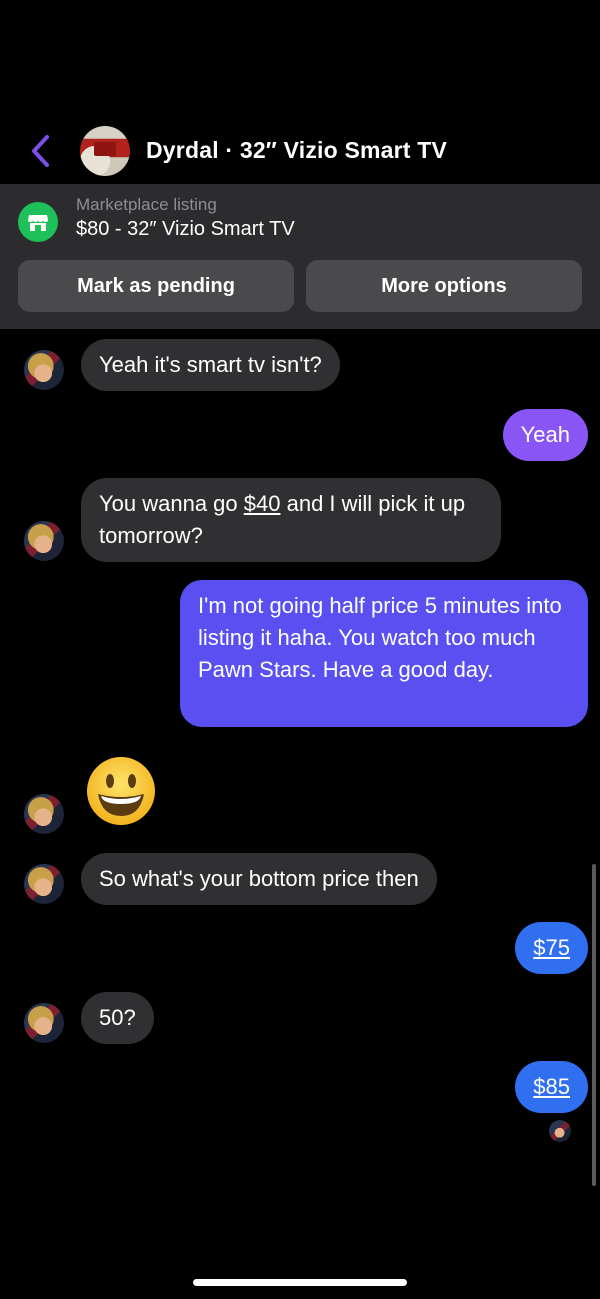 The width and height of the screenshot is (600, 1299). I want to click on outgoing-message: $75, so click(551, 948).